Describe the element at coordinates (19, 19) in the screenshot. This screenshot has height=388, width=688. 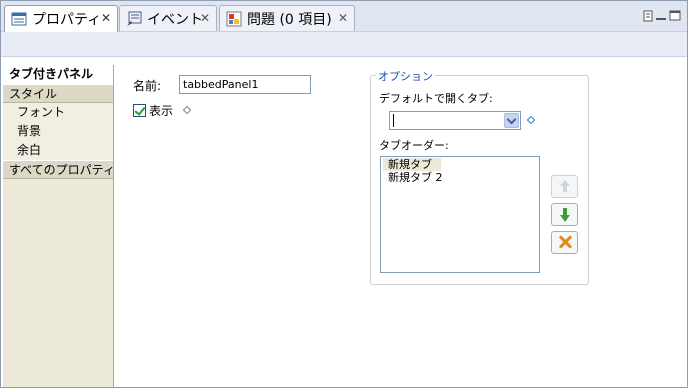
I see `properties-table-icon` at that location.